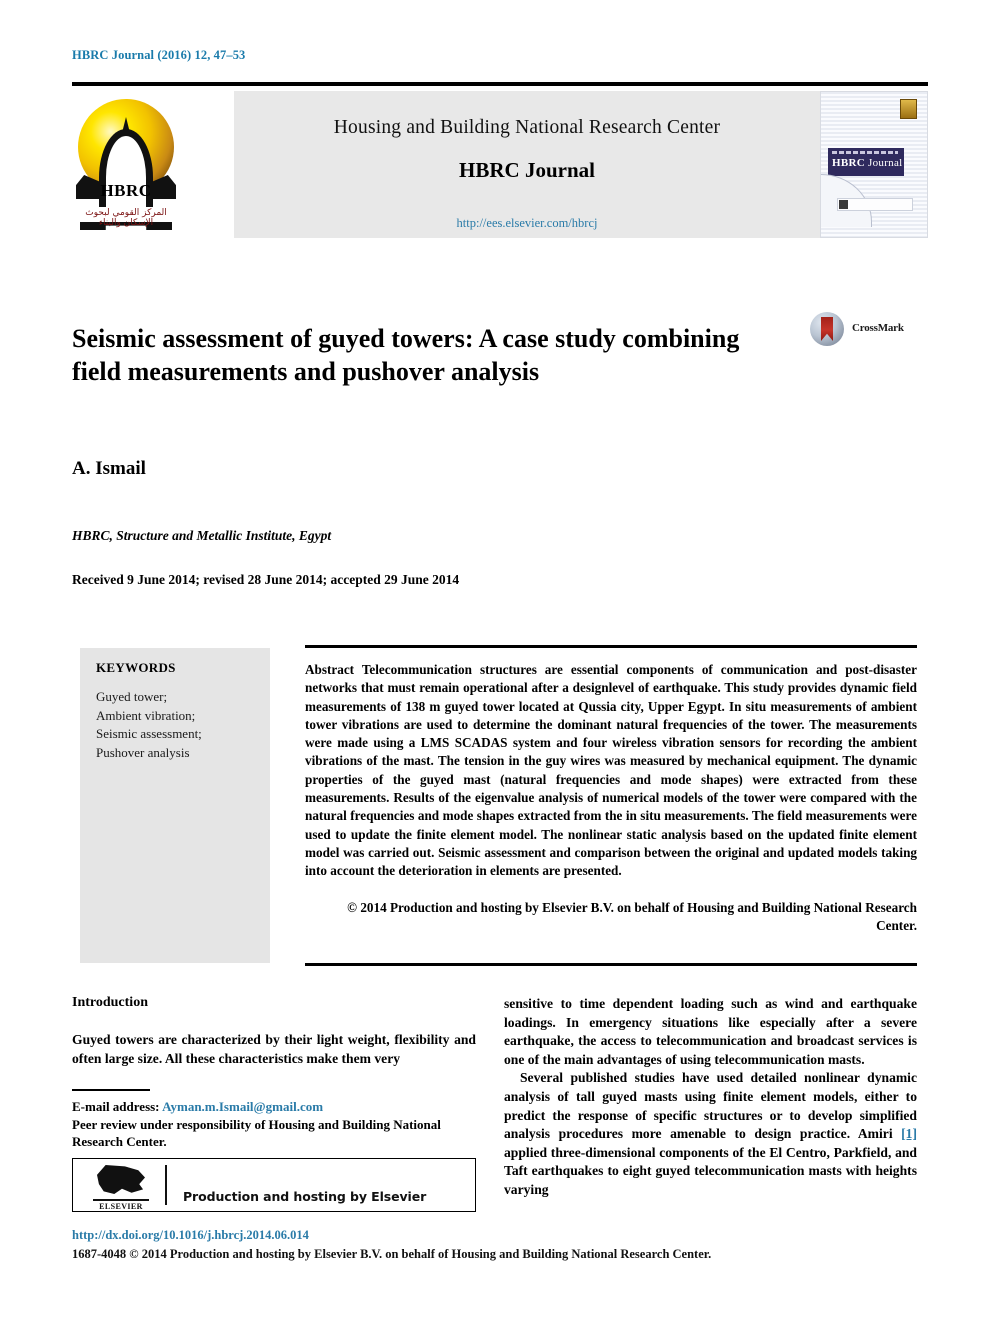 This screenshot has width=992, height=1323. Describe the element at coordinates (116, 1106) in the screenshot. I see `email-label: E-mail address:` at that location.